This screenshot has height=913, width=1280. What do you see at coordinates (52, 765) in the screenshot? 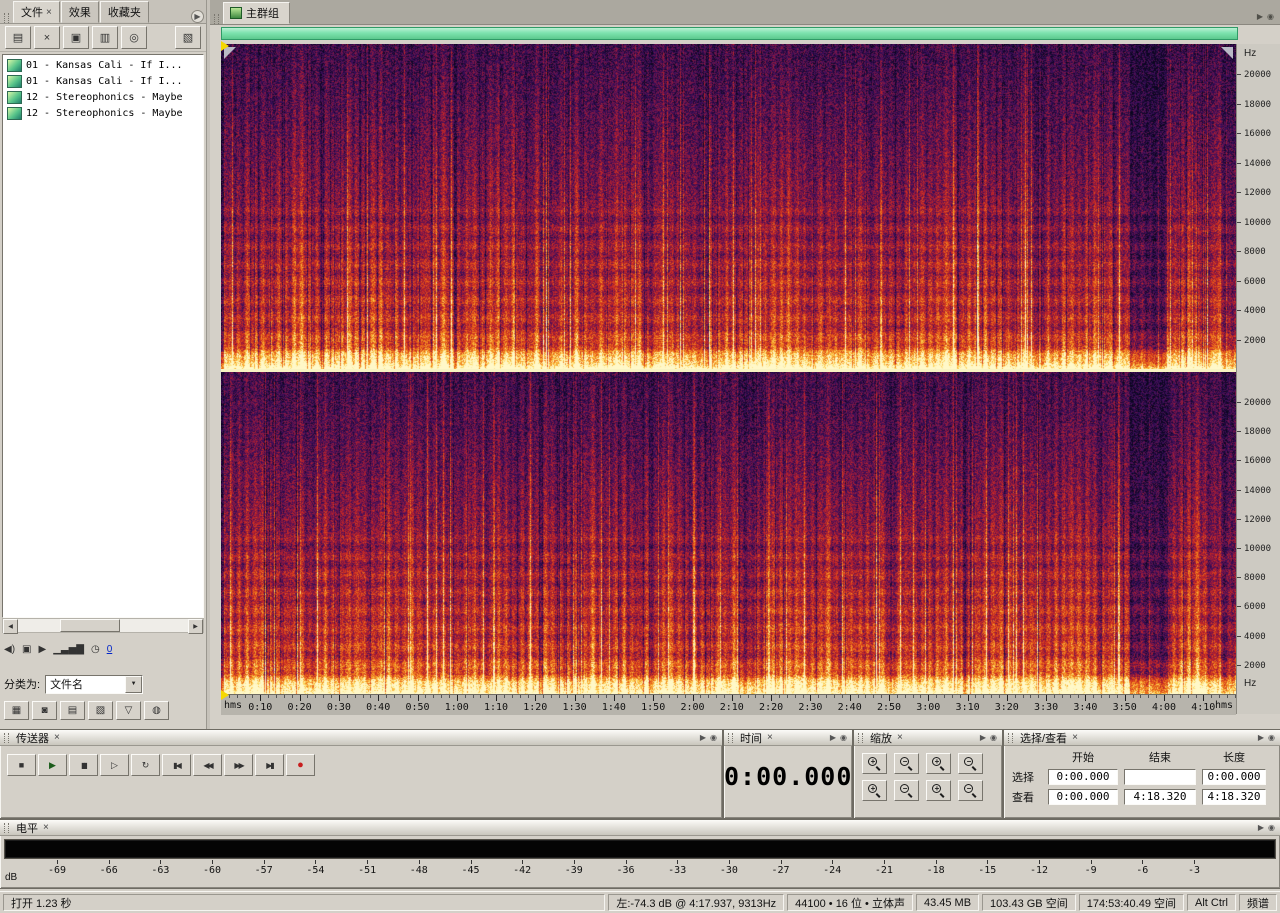
I see `play-button: ▶` at bounding box center [52, 765].